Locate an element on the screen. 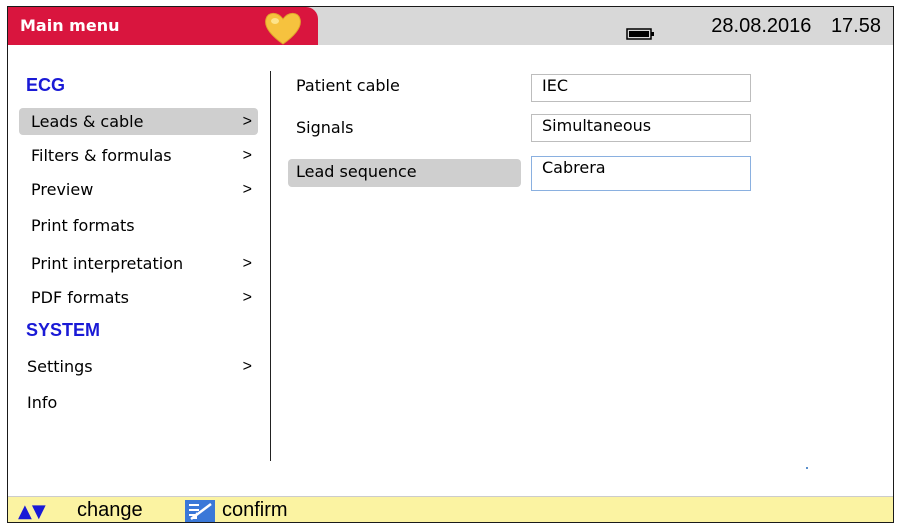 The image size is (903, 529). sidebar-item-preview: Preview > is located at coordinates (138, 189).